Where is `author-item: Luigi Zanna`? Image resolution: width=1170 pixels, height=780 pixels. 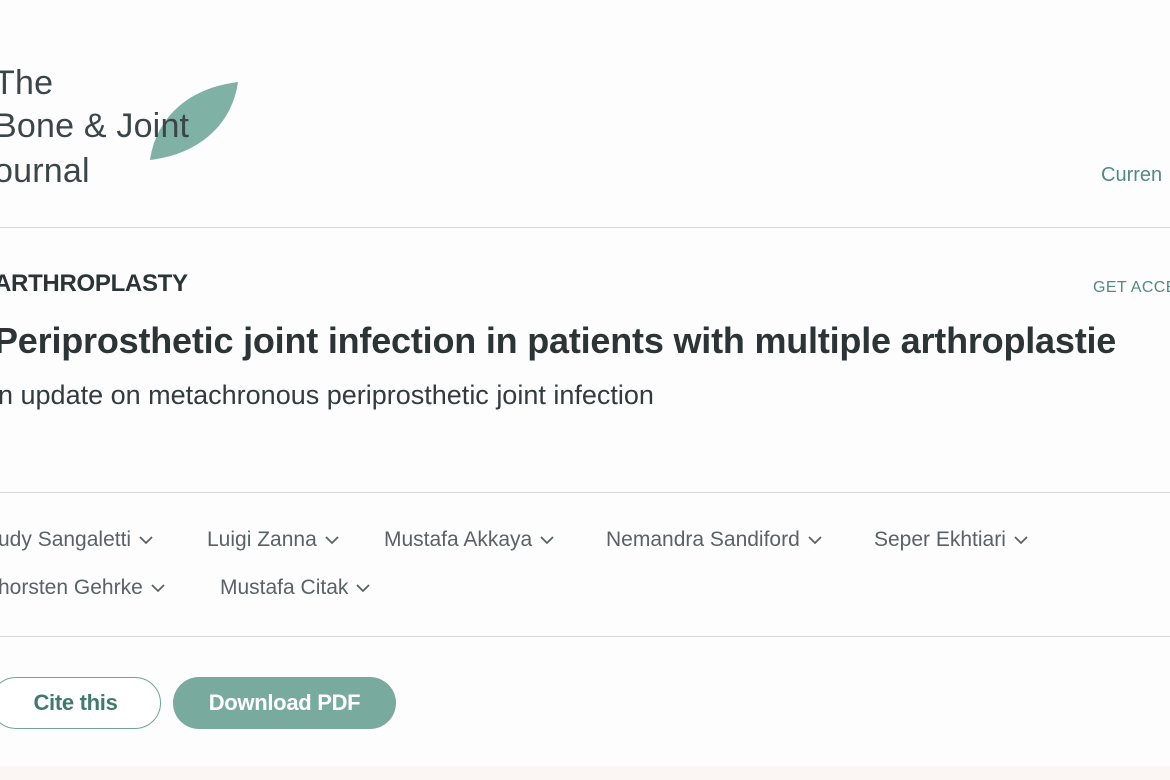 author-item: Luigi Zanna is located at coordinates (273, 540).